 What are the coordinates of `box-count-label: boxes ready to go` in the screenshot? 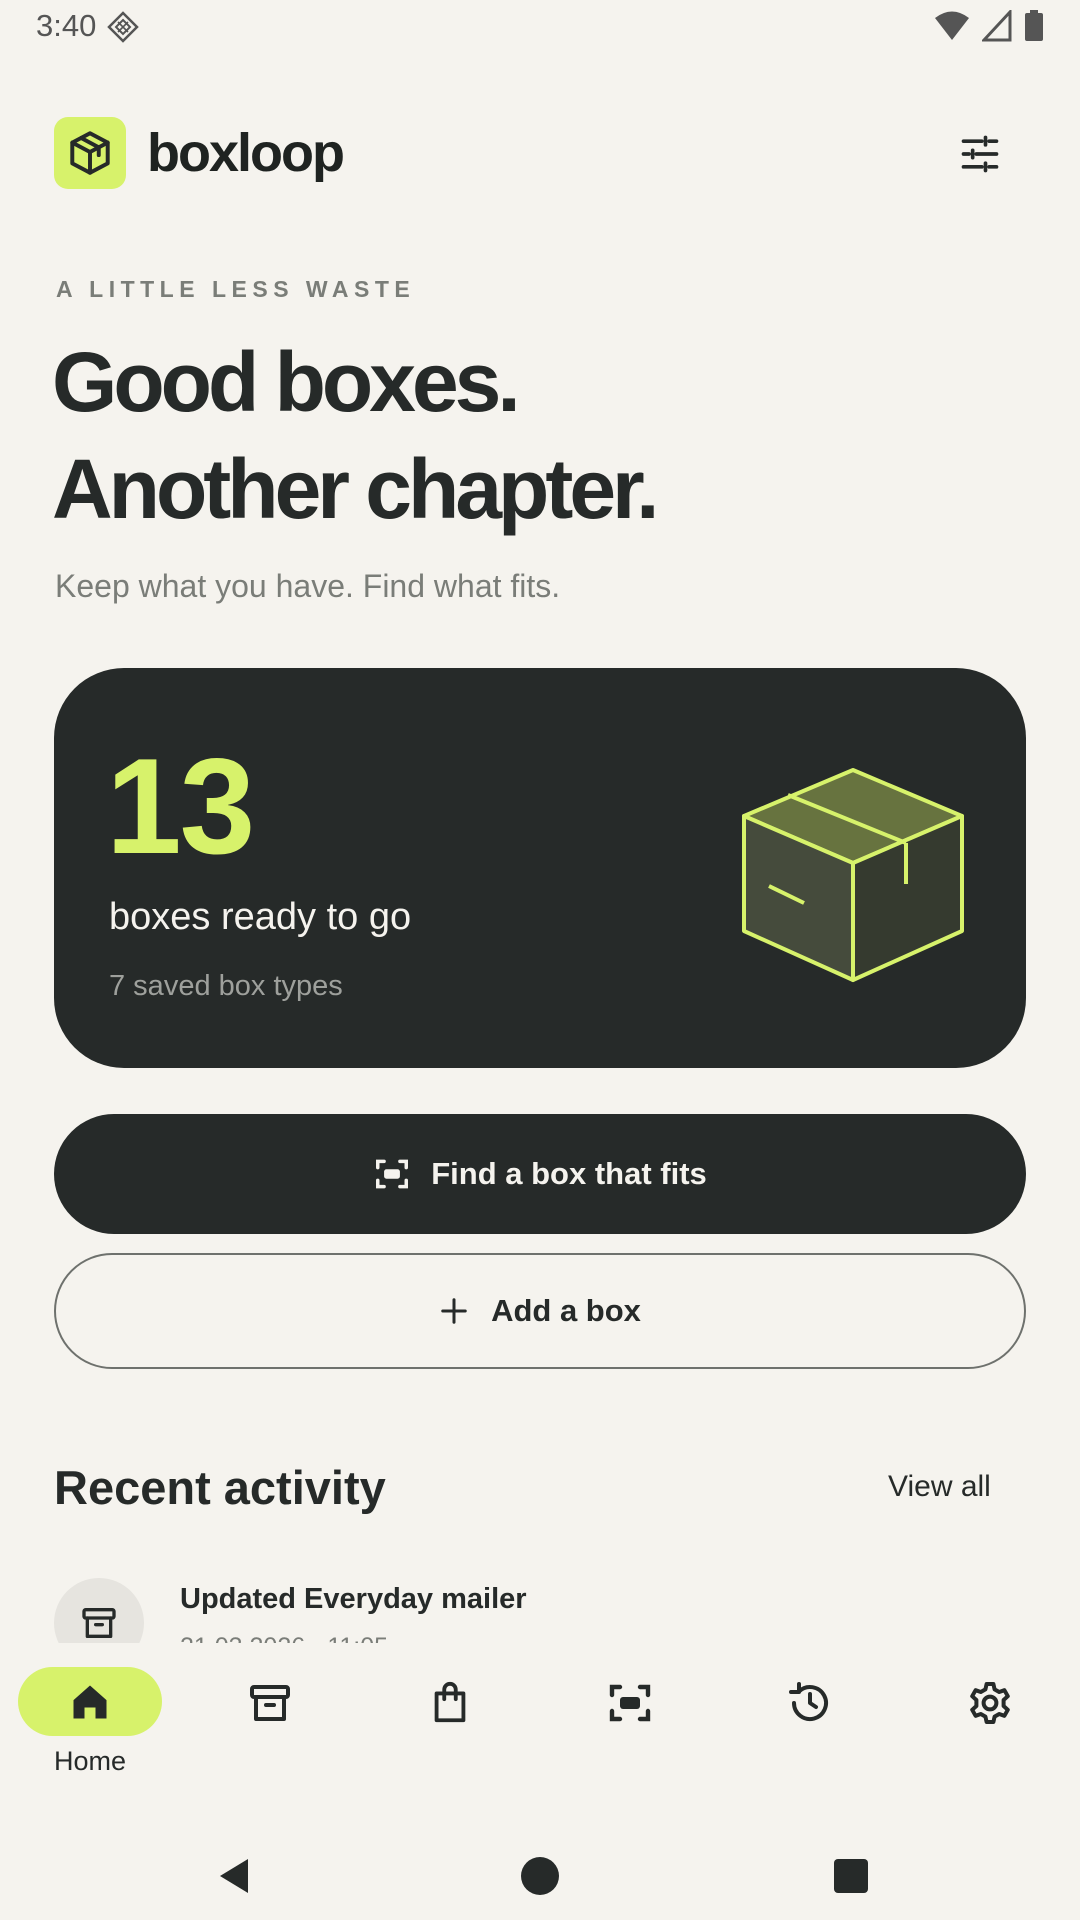 It's located at (260, 917).